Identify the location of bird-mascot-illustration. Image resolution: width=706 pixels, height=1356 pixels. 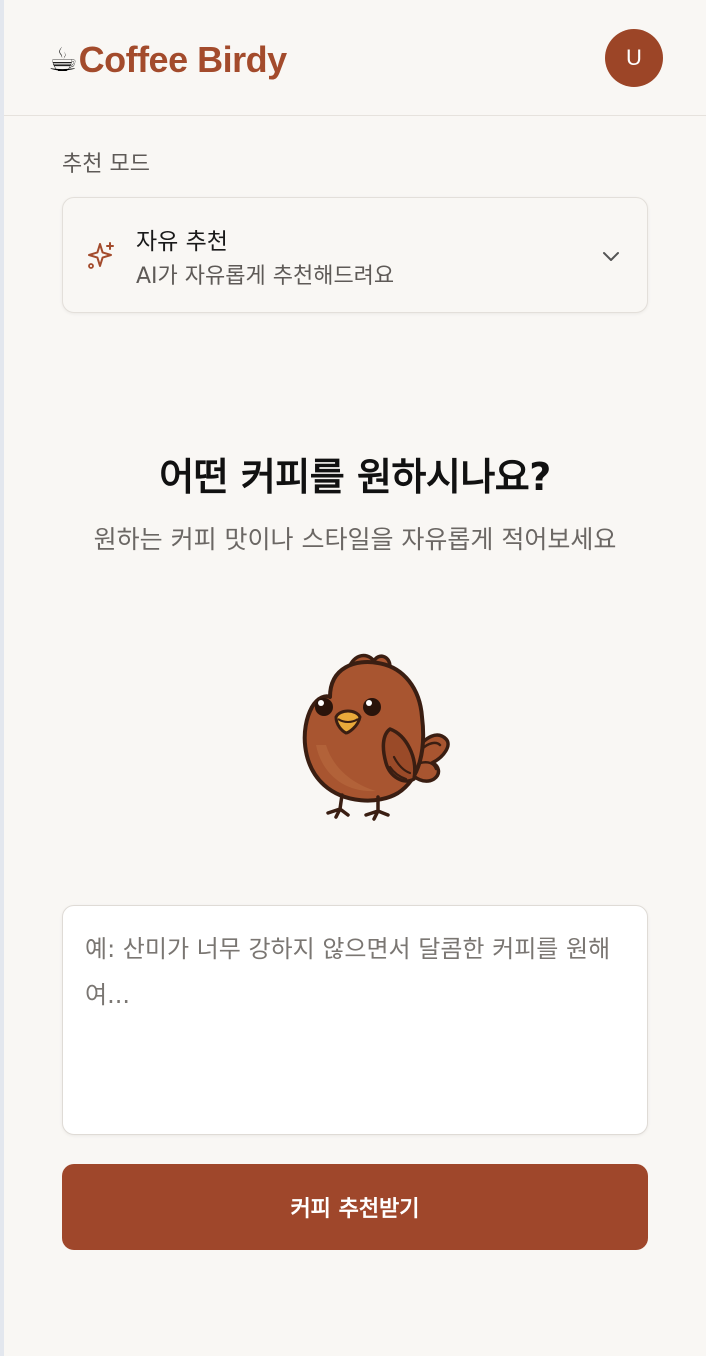
(376, 737).